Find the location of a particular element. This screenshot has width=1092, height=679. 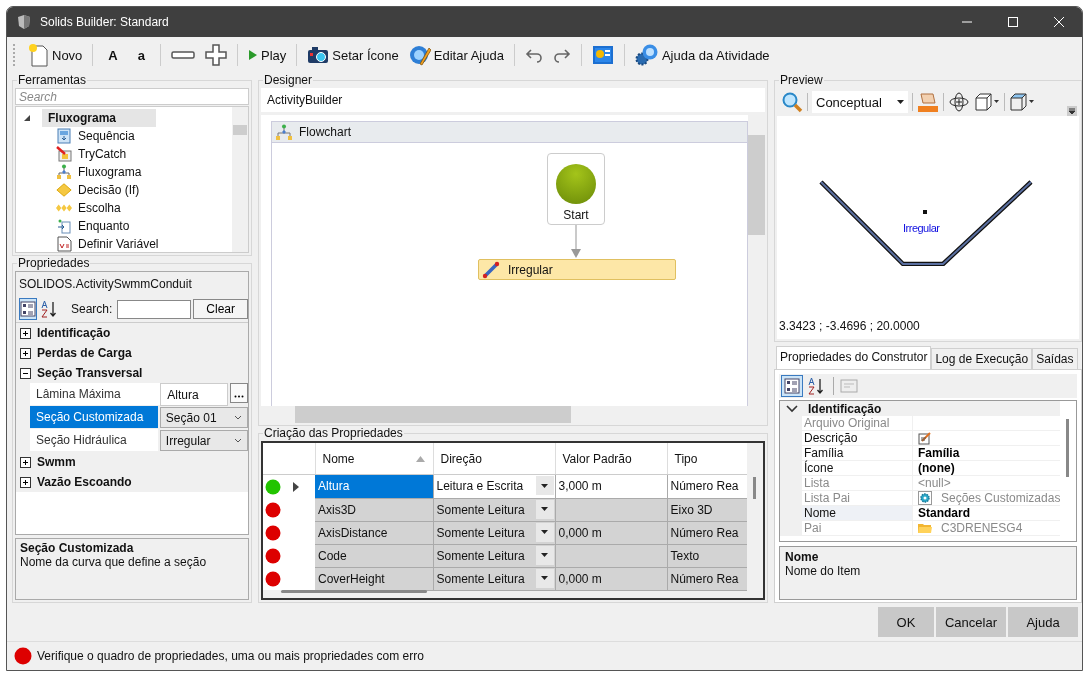

caret-icon is located at coordinates (900, 102).